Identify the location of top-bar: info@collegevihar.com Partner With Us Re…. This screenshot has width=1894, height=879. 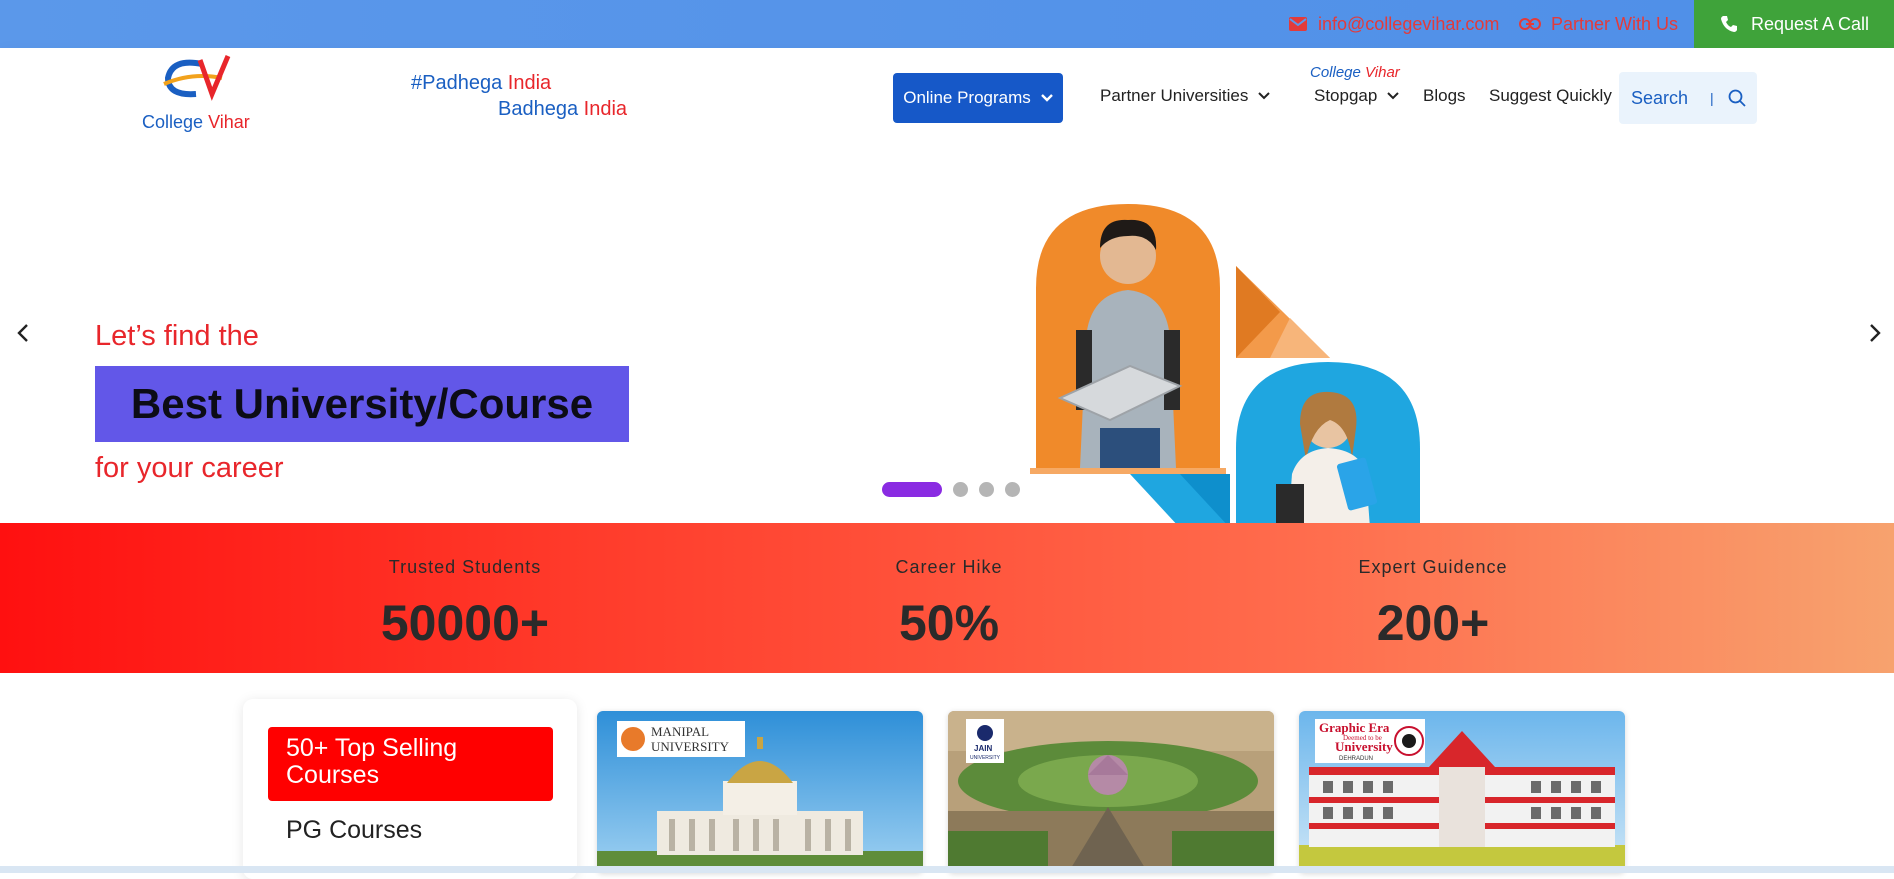
(947, 24).